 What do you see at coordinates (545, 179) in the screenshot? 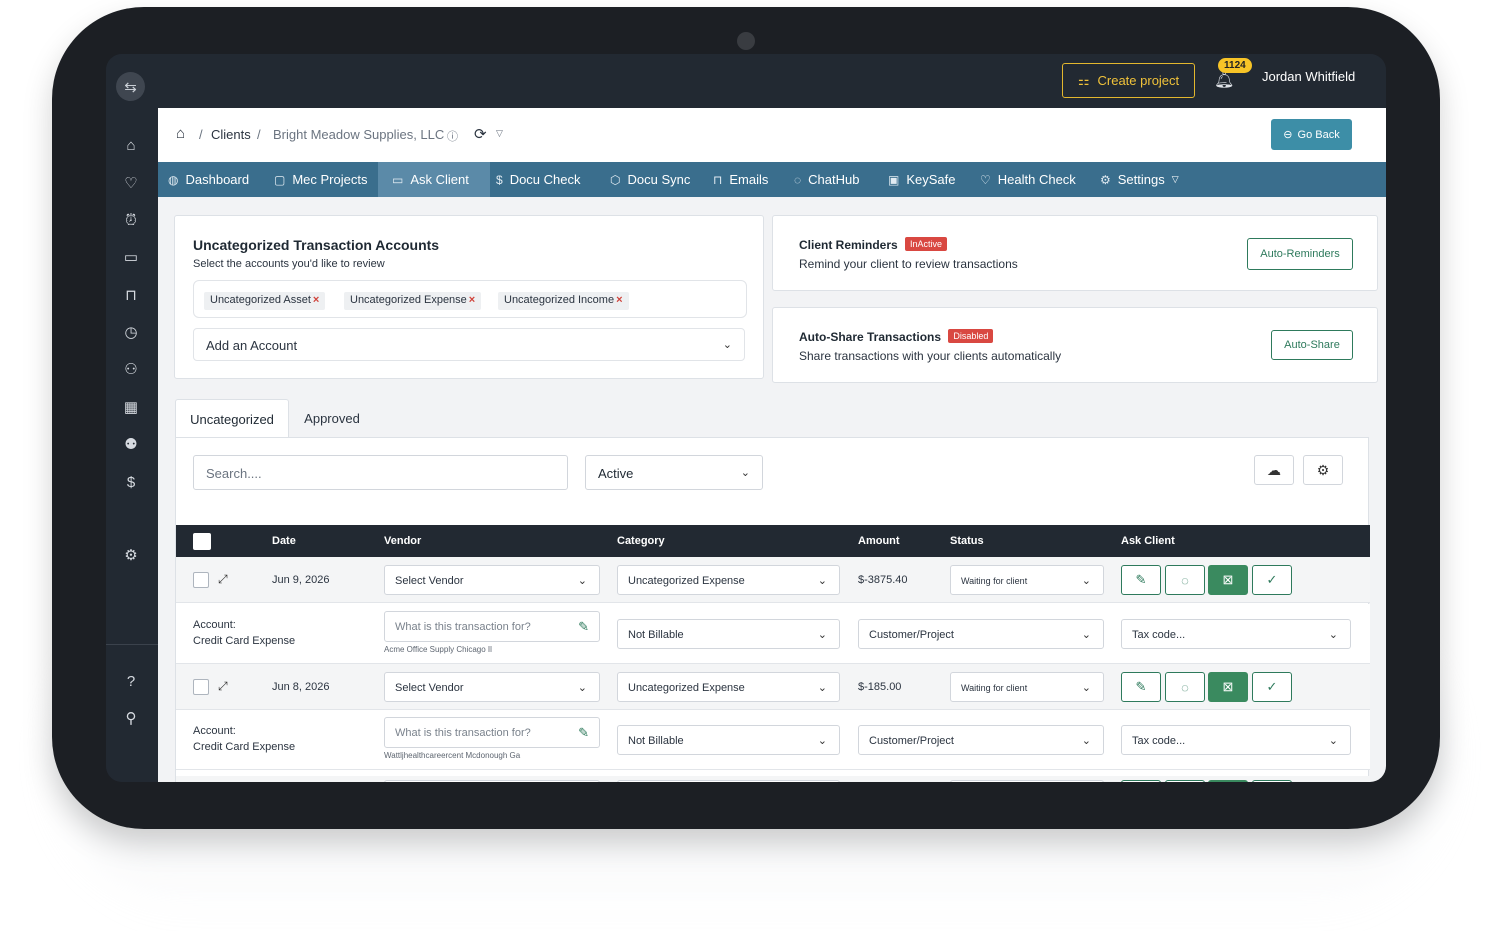
I see `tab-label: Docu Check` at bounding box center [545, 179].